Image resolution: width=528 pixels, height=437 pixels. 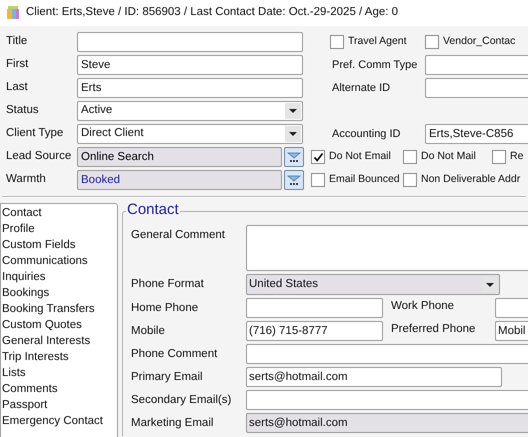 I want to click on navigation-item: Custom Quotes, so click(x=59, y=325).